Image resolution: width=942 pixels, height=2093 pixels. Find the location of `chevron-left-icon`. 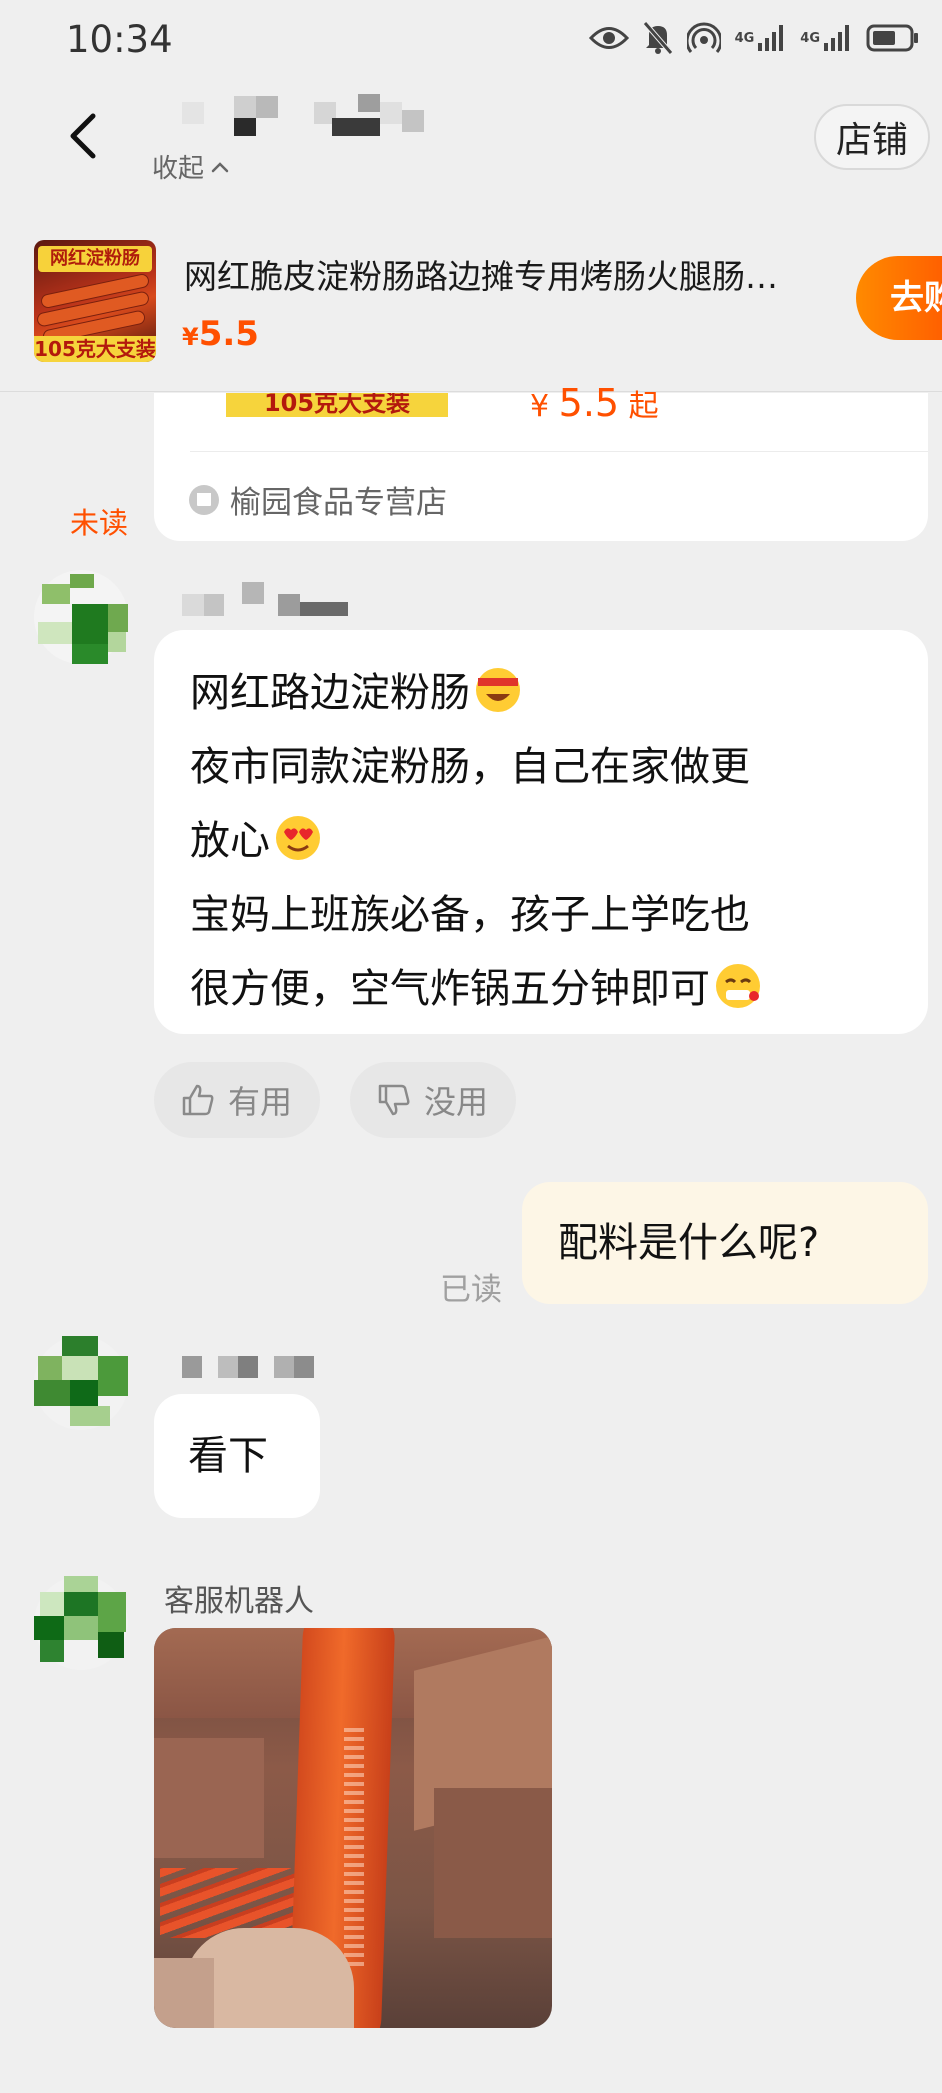

chevron-left-icon is located at coordinates (83, 136).